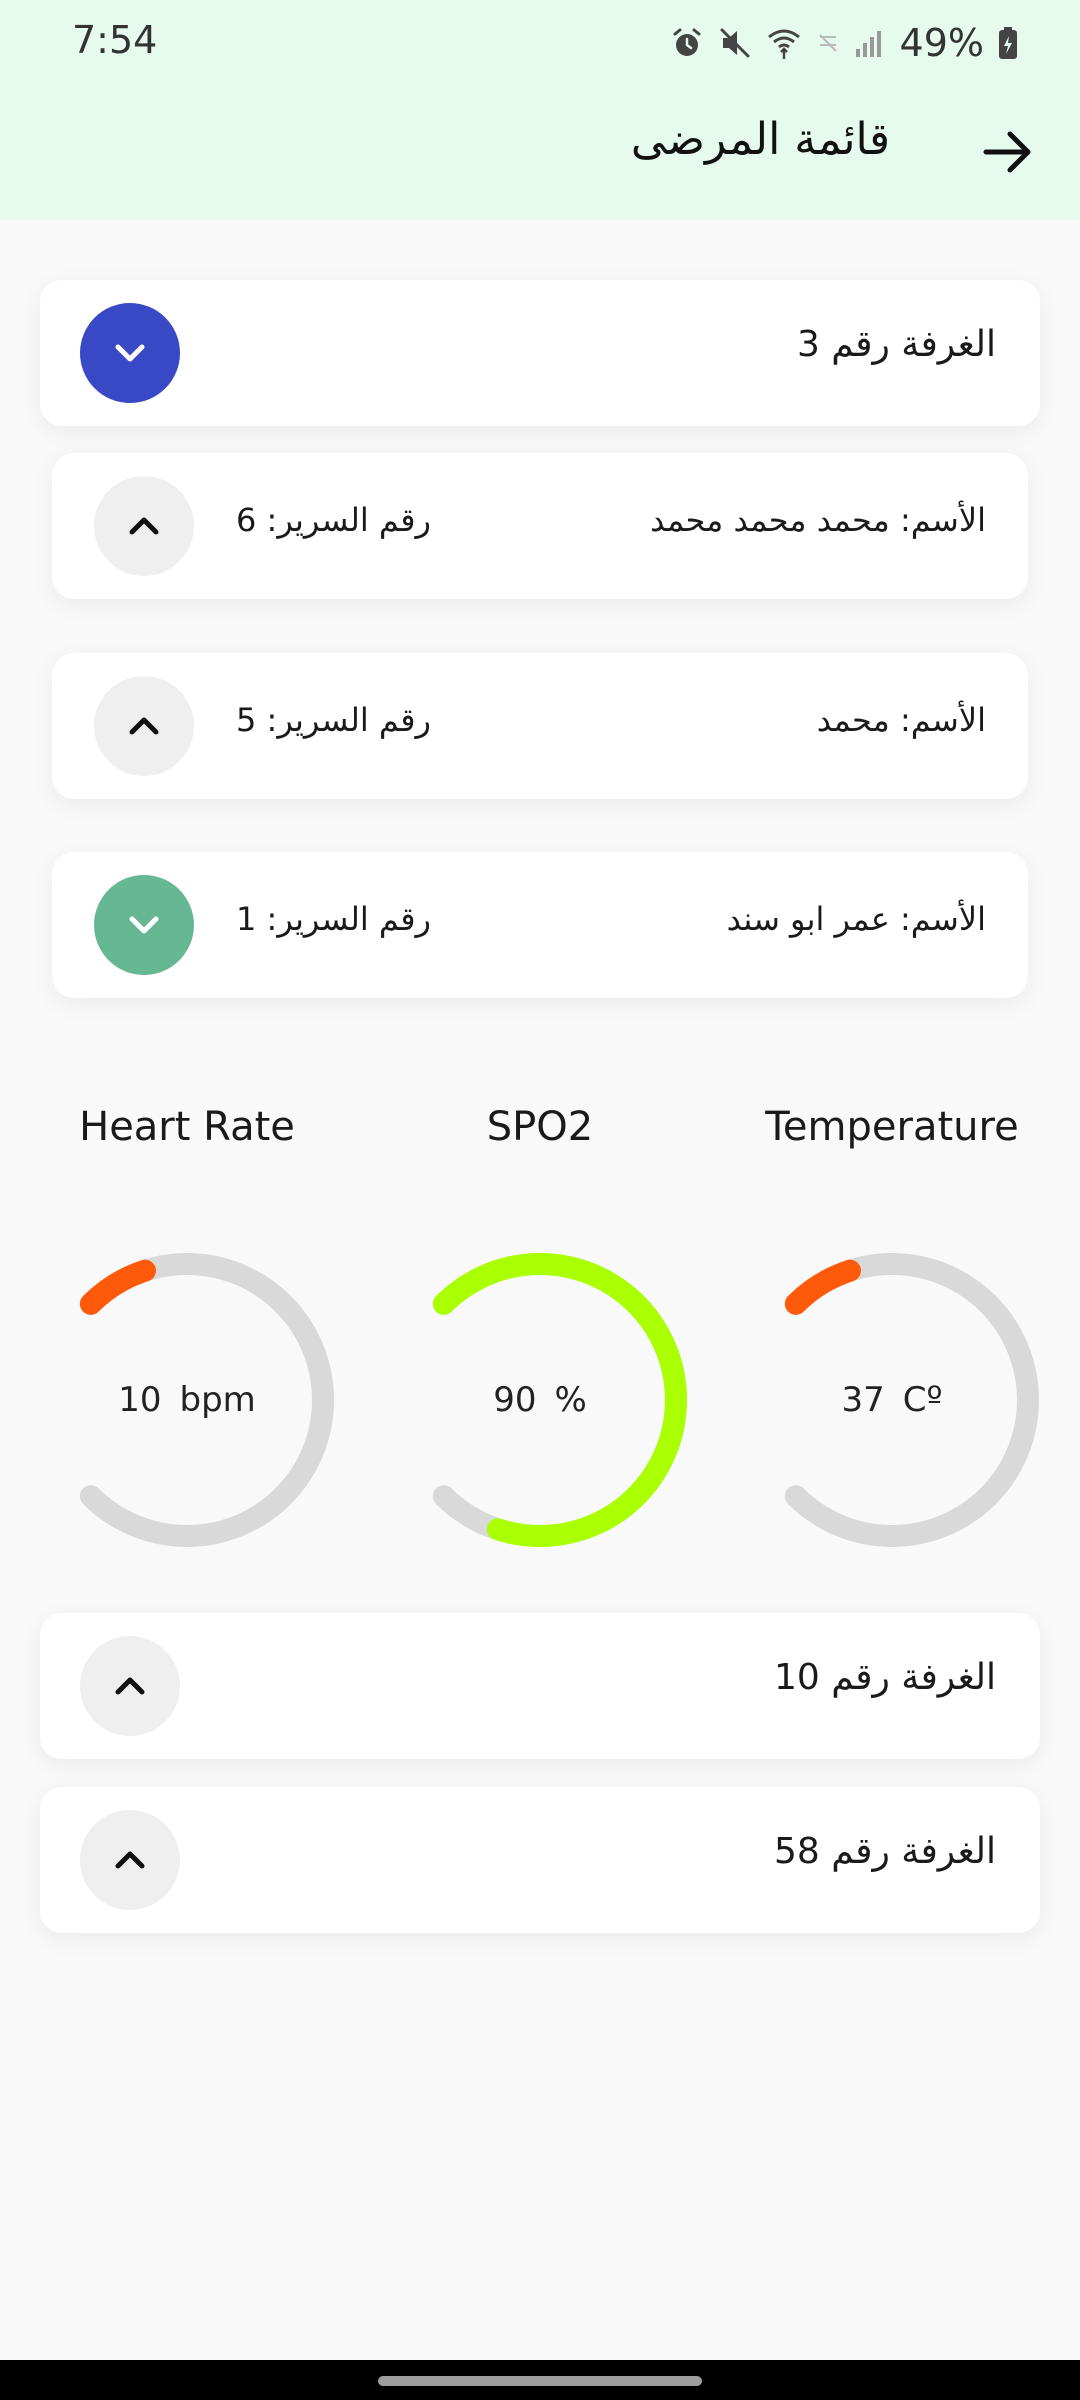 This screenshot has height=2400, width=1080. What do you see at coordinates (922, 1400) in the screenshot?
I see `temperature-unit: Cº` at bounding box center [922, 1400].